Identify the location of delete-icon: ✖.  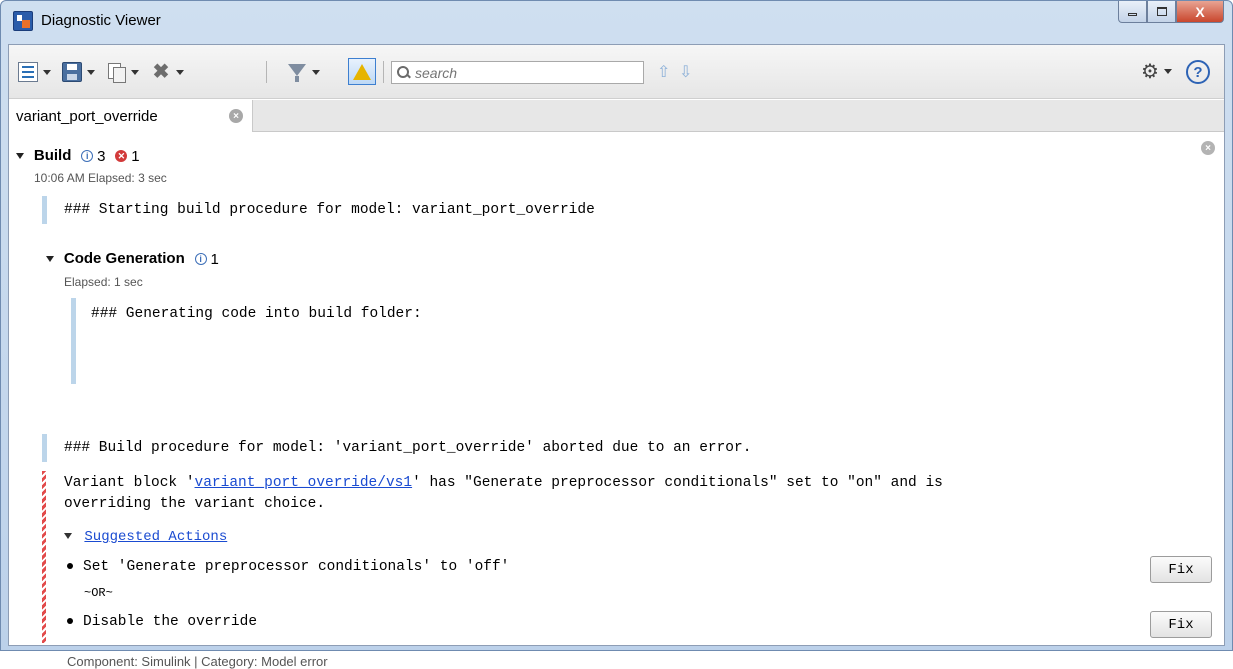
(161, 72).